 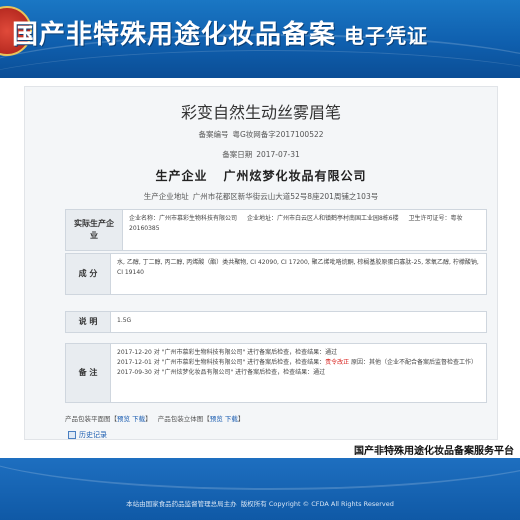 What do you see at coordinates (213, 134) in the screenshot?
I see `record-number-label: 备案编号` at bounding box center [213, 134].